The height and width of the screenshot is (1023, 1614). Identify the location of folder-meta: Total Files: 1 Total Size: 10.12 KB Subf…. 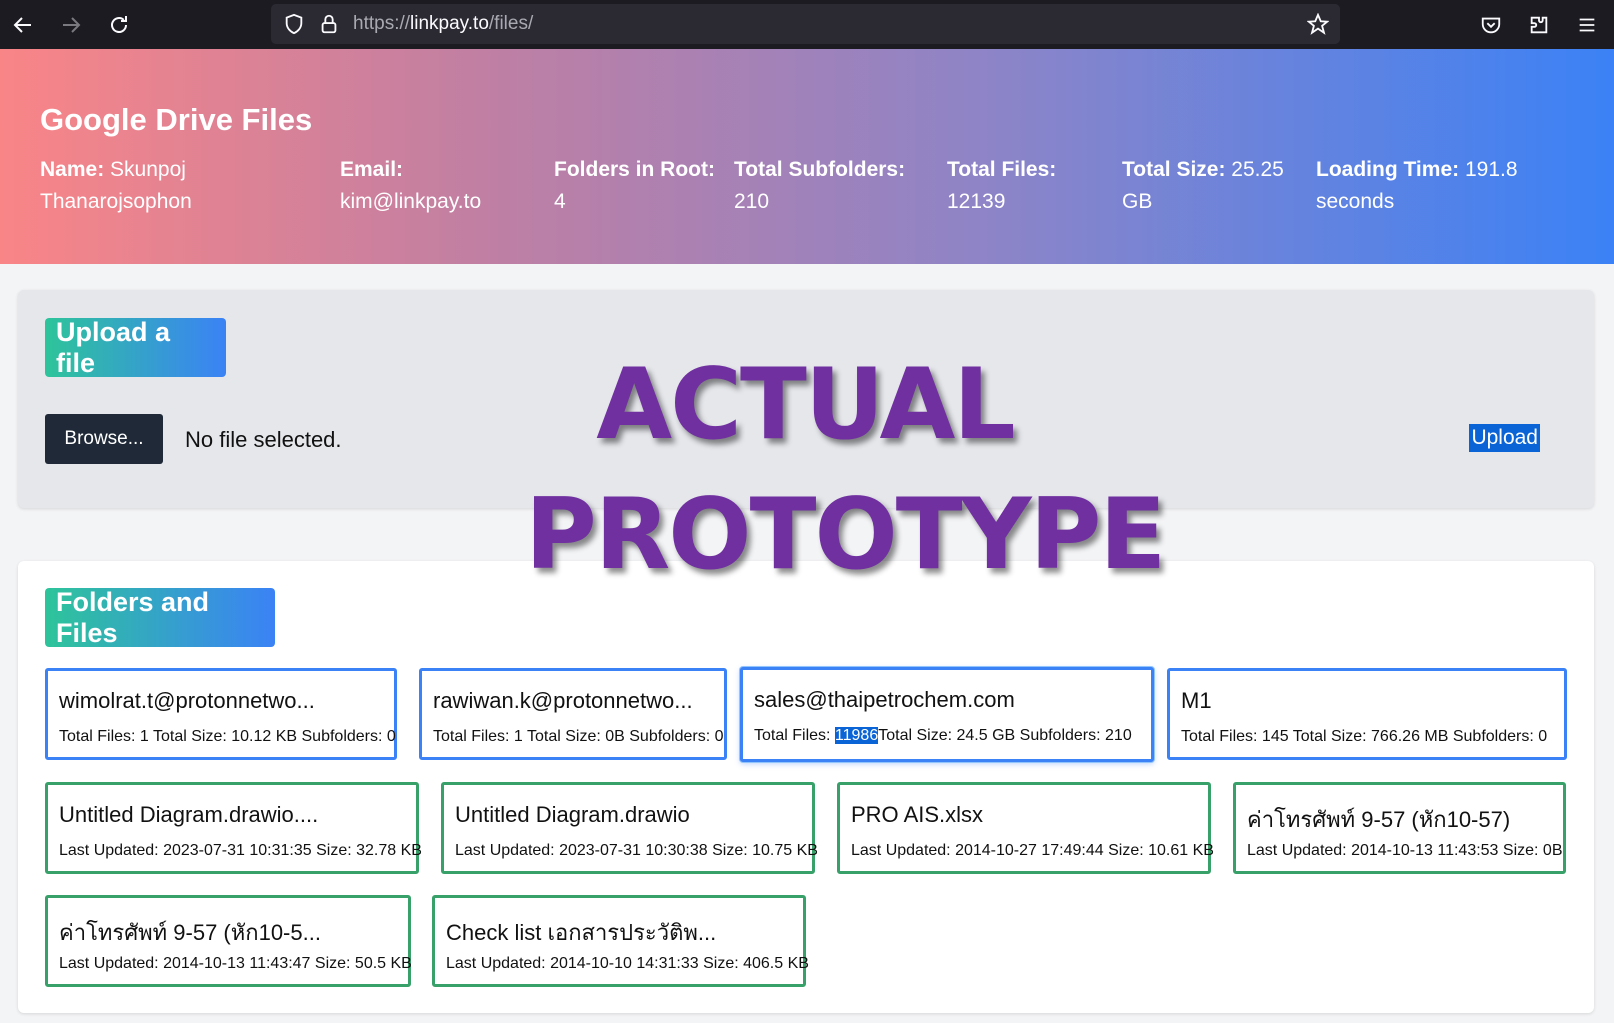
(227, 736).